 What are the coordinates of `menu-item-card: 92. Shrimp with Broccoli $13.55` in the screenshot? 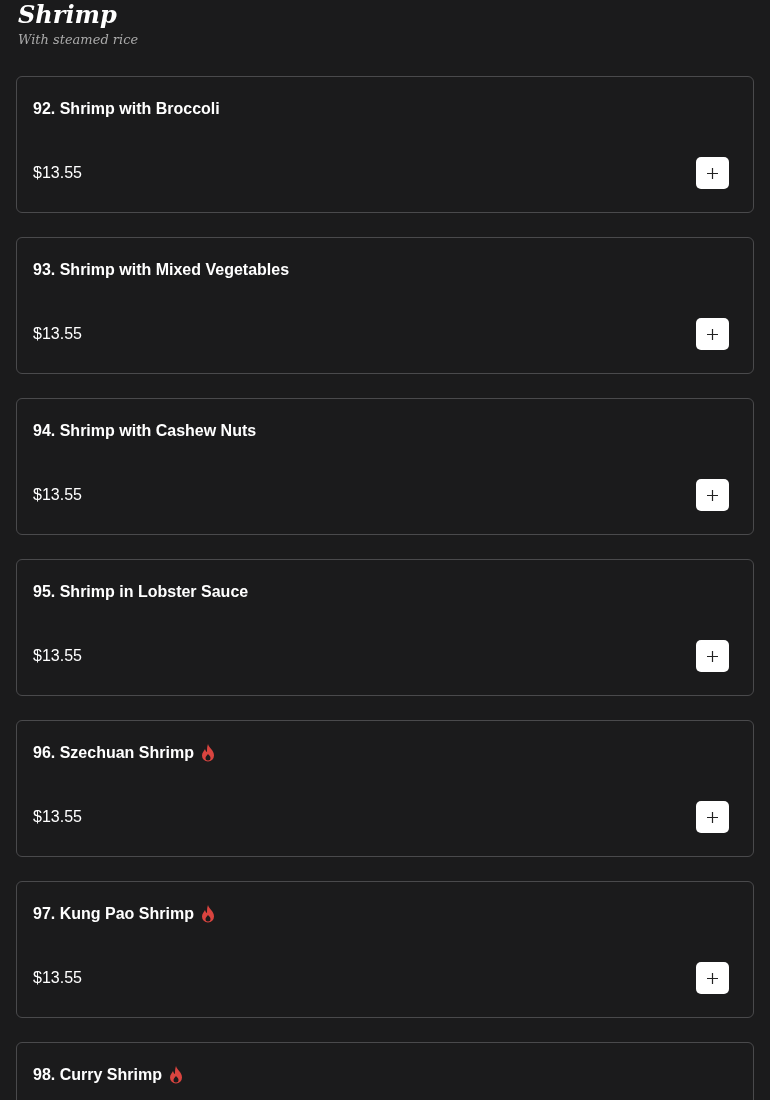 It's located at (385, 144).